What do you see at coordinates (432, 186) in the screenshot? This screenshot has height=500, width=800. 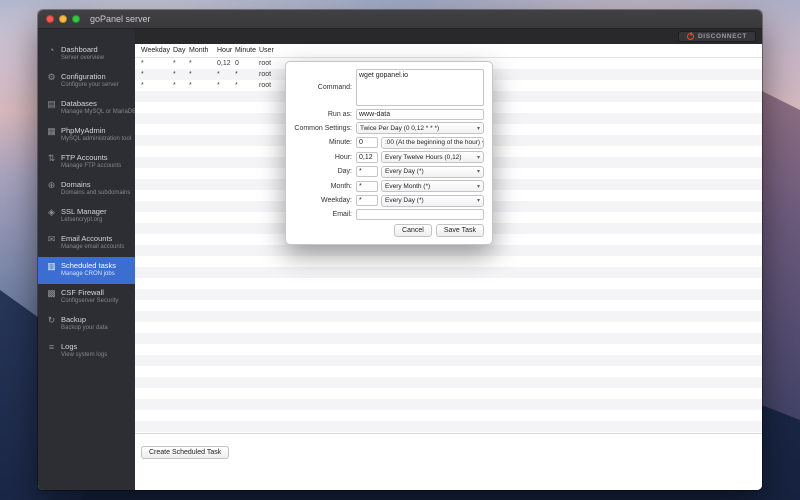 I see `month-select: Every Month (*) ▾` at bounding box center [432, 186].